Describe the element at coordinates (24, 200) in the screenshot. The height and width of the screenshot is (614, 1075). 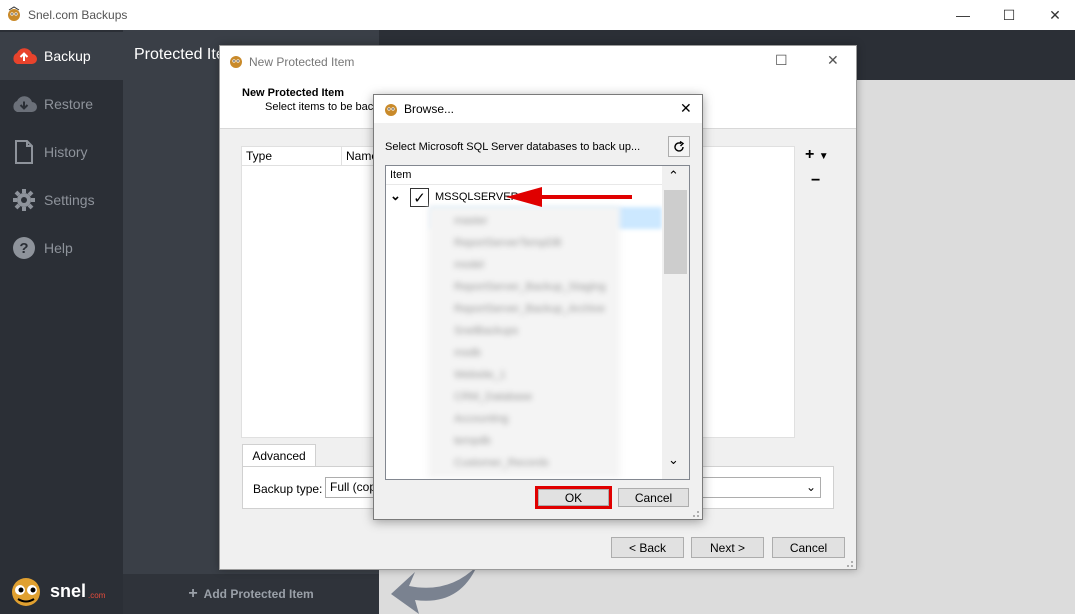
I see `gear-icon` at that location.